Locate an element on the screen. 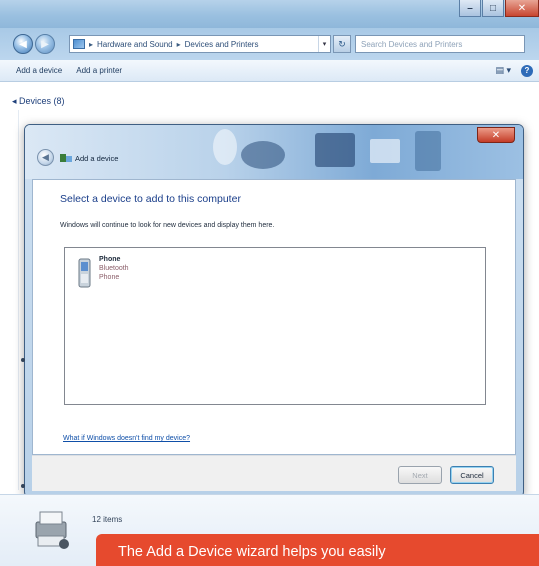  dialog-title: Add a device is located at coordinates (97, 158).